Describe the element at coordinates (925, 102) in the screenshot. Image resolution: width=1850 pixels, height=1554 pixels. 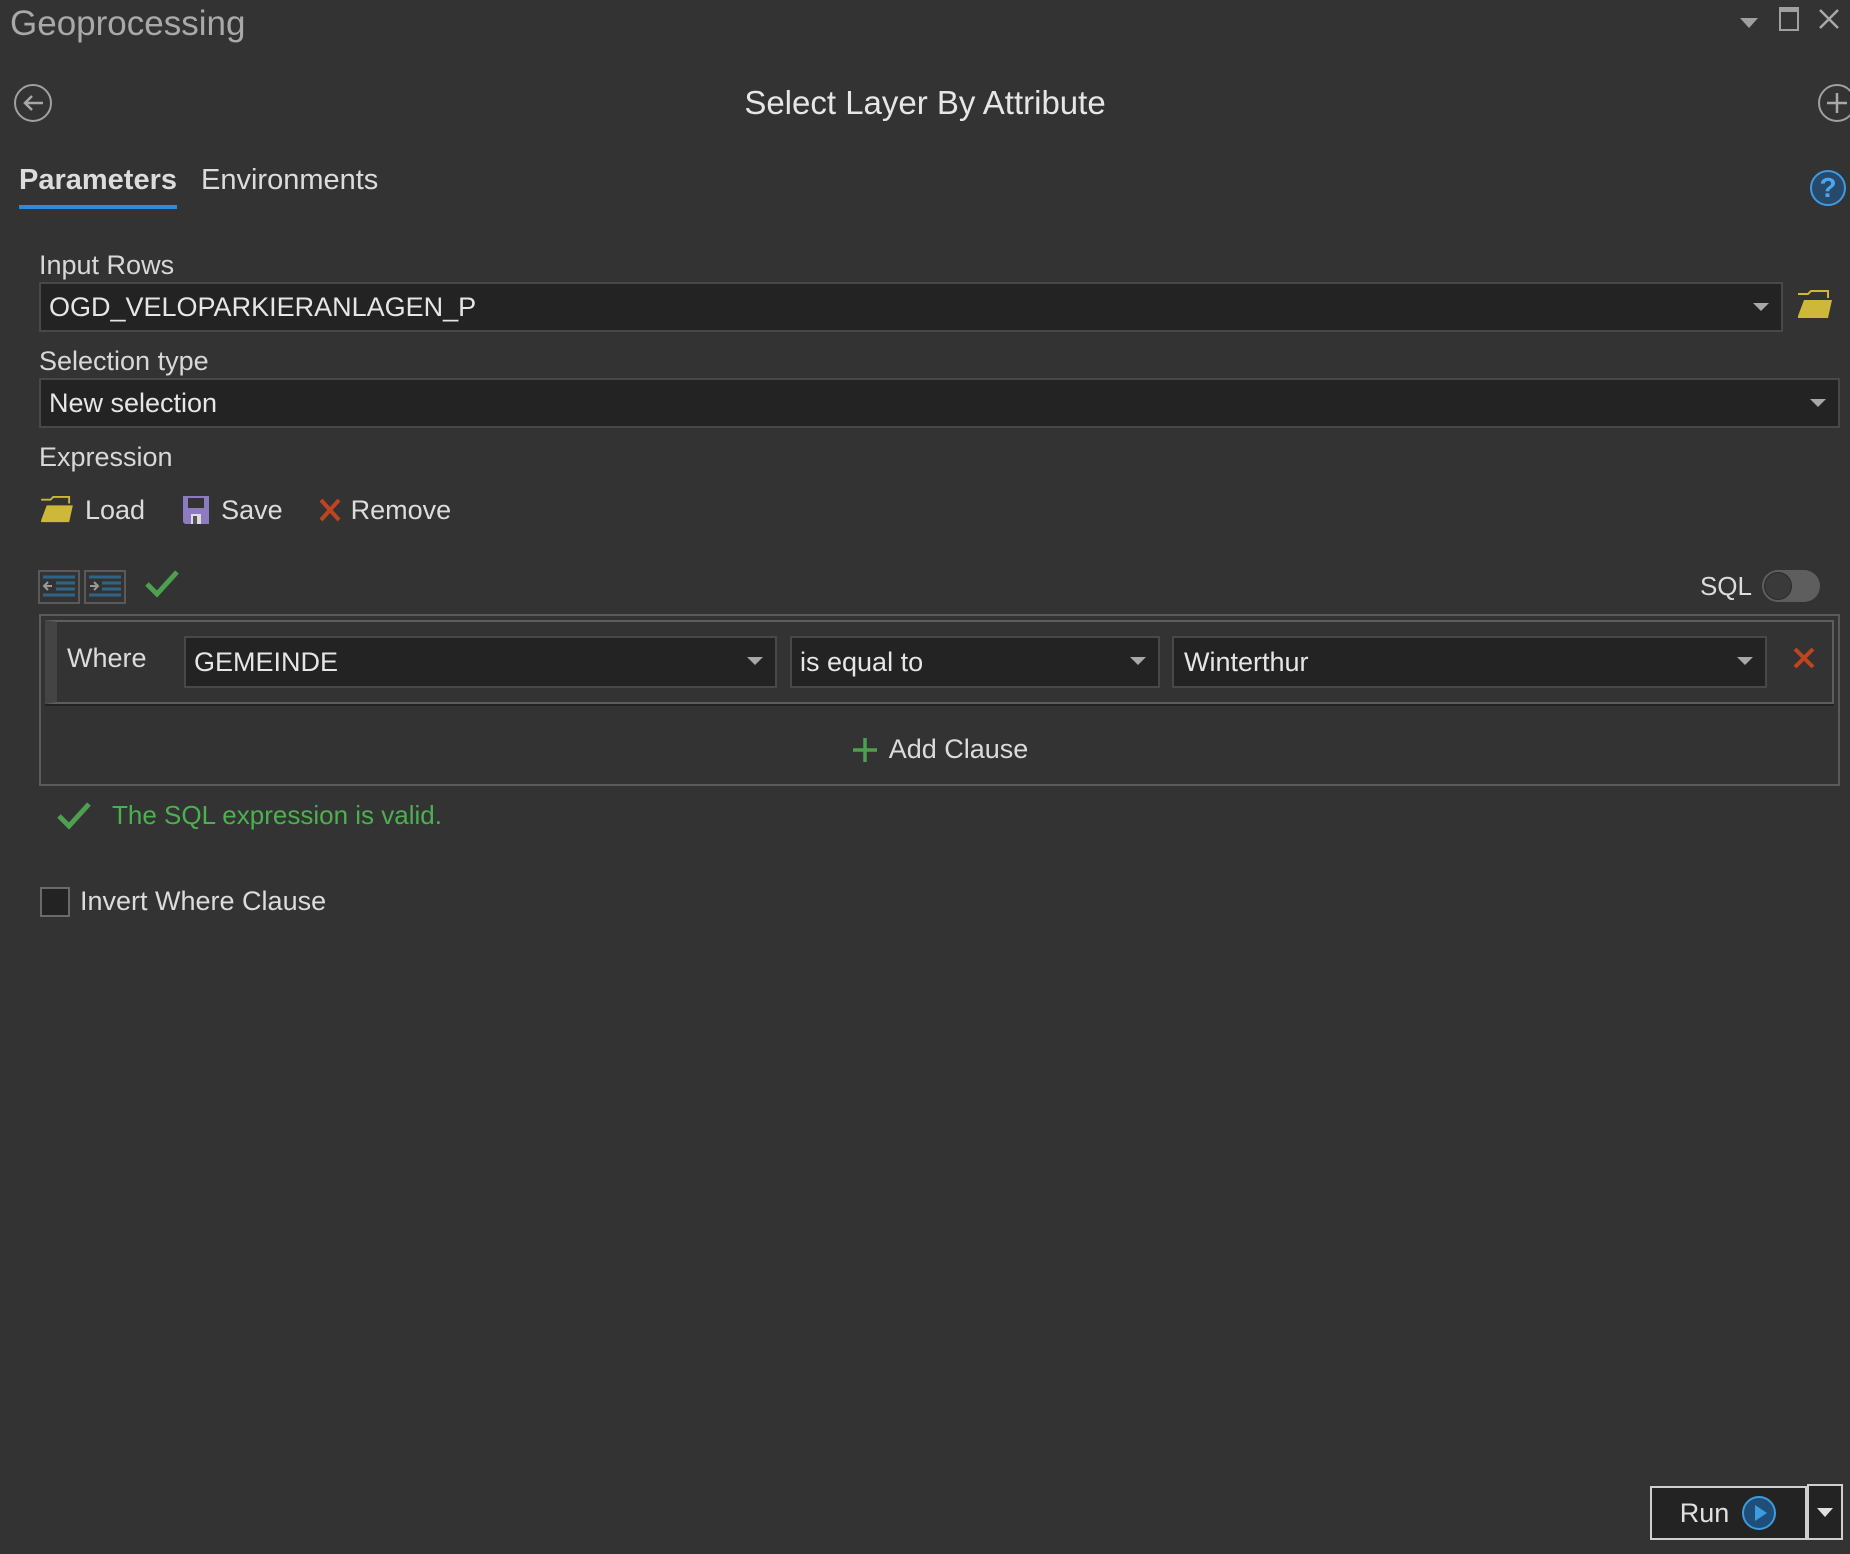
I see `tool-title: Select Layer By Attribute` at that location.